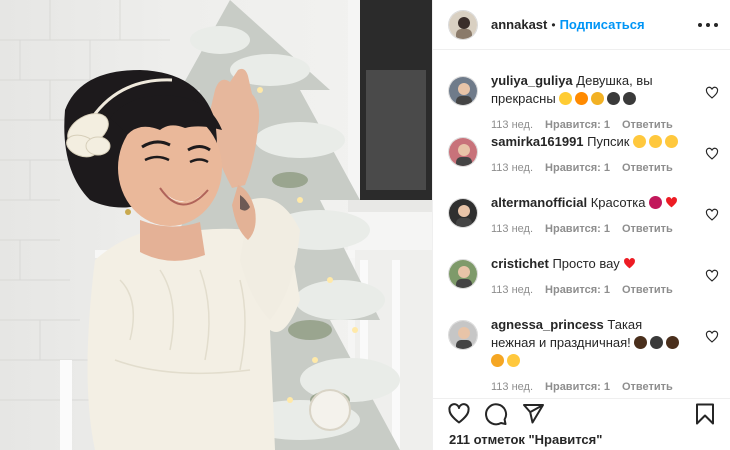 The image size is (730, 450). I want to click on heart-outline-icon, so click(459, 414).